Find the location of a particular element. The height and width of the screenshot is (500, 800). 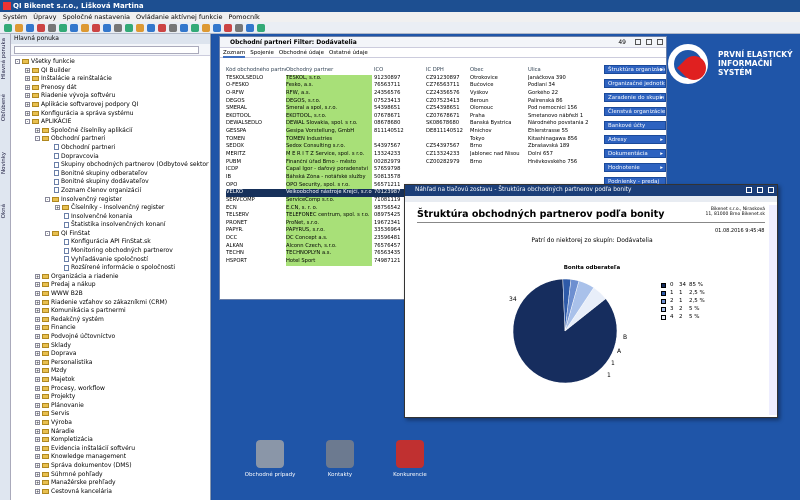

table-row: IB Báhská Zóna - notářské služby 50813578 is located at coordinates (415, 177).